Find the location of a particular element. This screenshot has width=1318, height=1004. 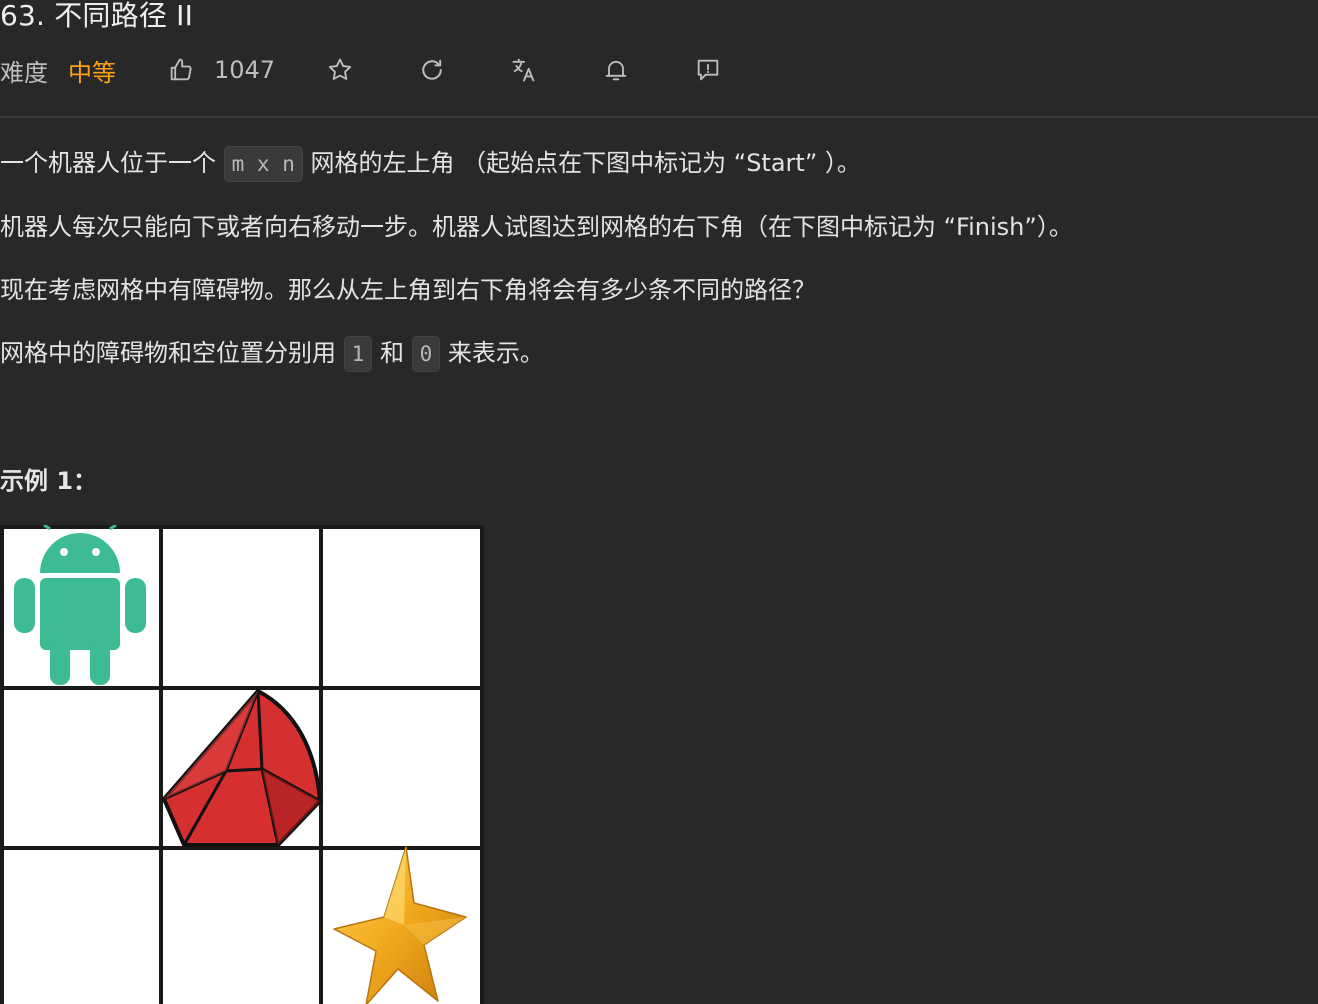

difficulty-label: 难度 is located at coordinates (24, 72).